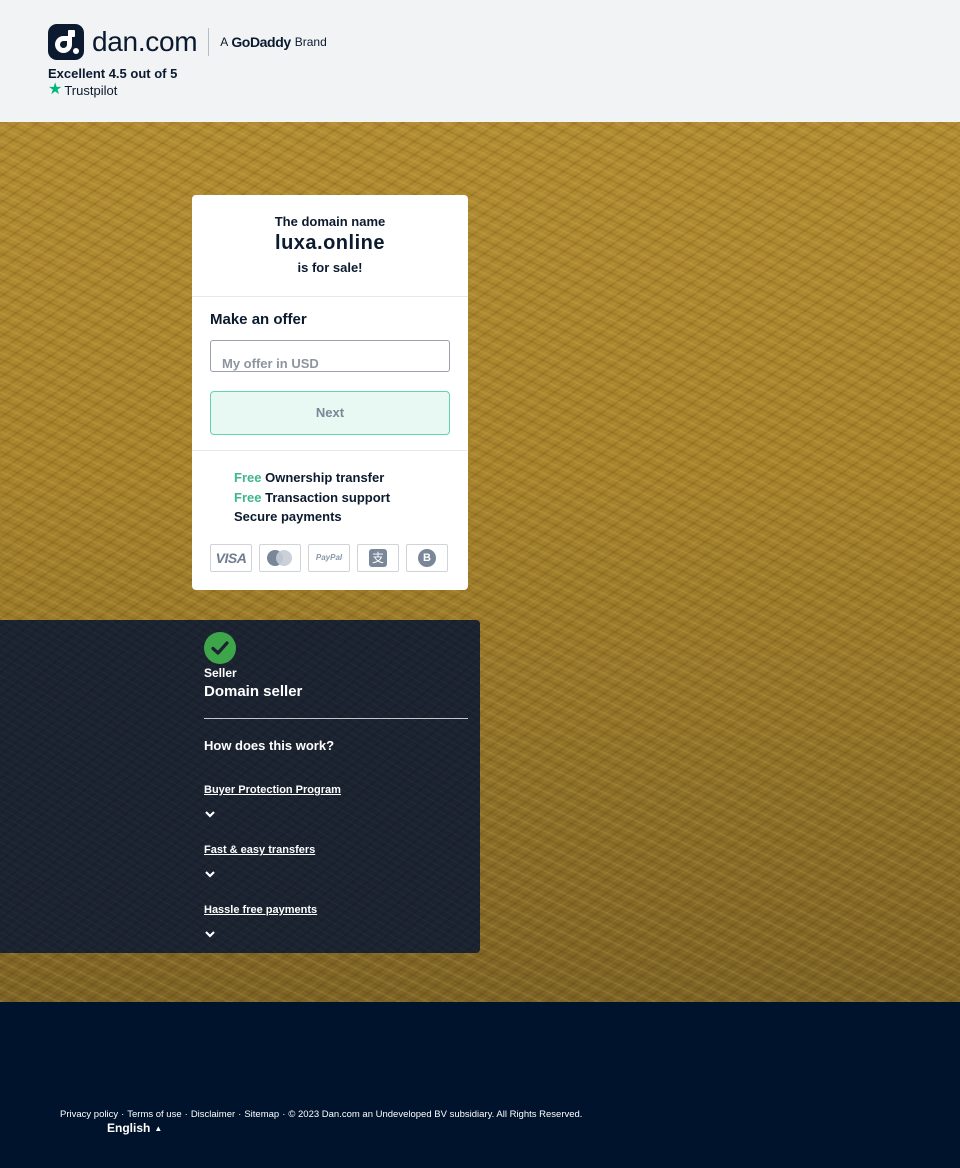 The height and width of the screenshot is (1168, 960). What do you see at coordinates (328, 497) in the screenshot?
I see `feature-text: Transaction support` at bounding box center [328, 497].